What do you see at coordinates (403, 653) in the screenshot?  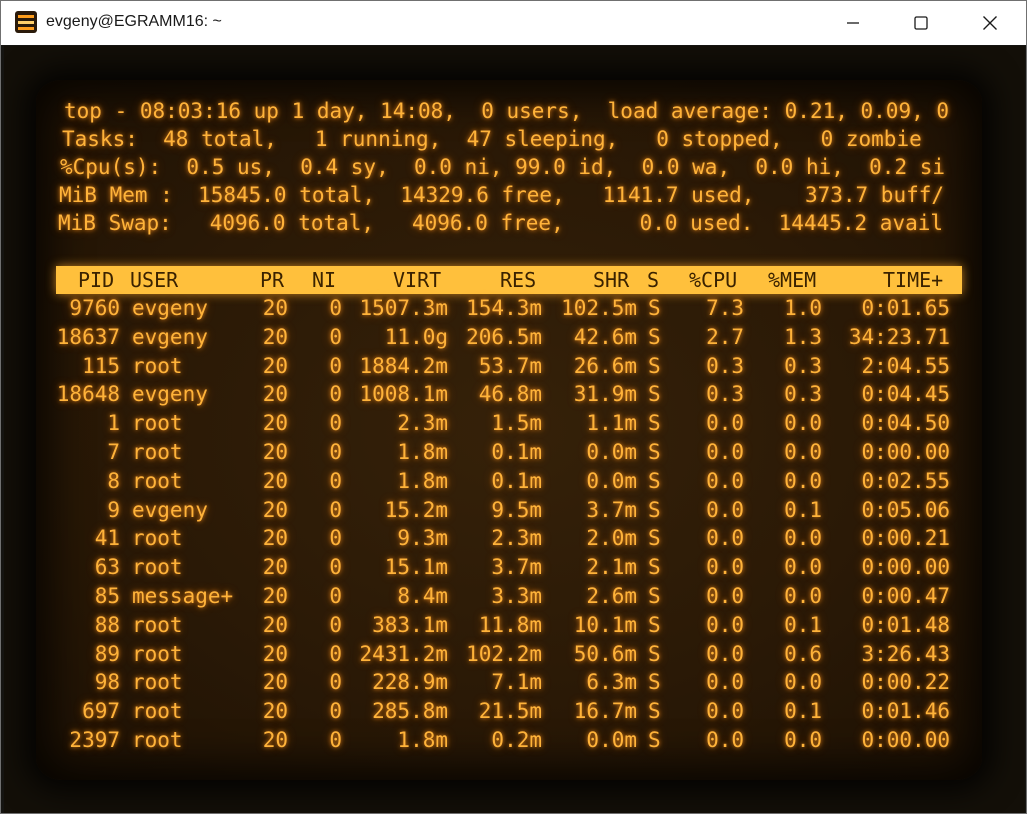 I see `cell-virt: 2431.2m` at bounding box center [403, 653].